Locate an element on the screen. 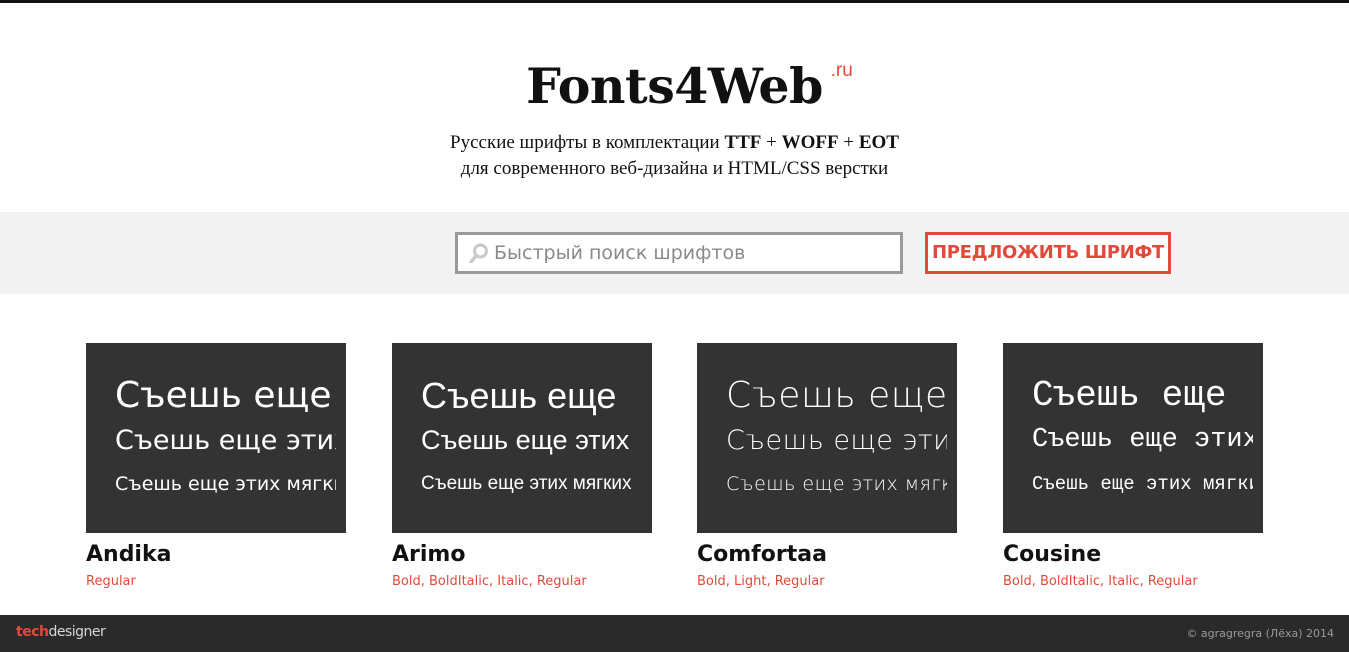 The height and width of the screenshot is (652, 1349). logo-text: Fonts4Web is located at coordinates (674, 86).